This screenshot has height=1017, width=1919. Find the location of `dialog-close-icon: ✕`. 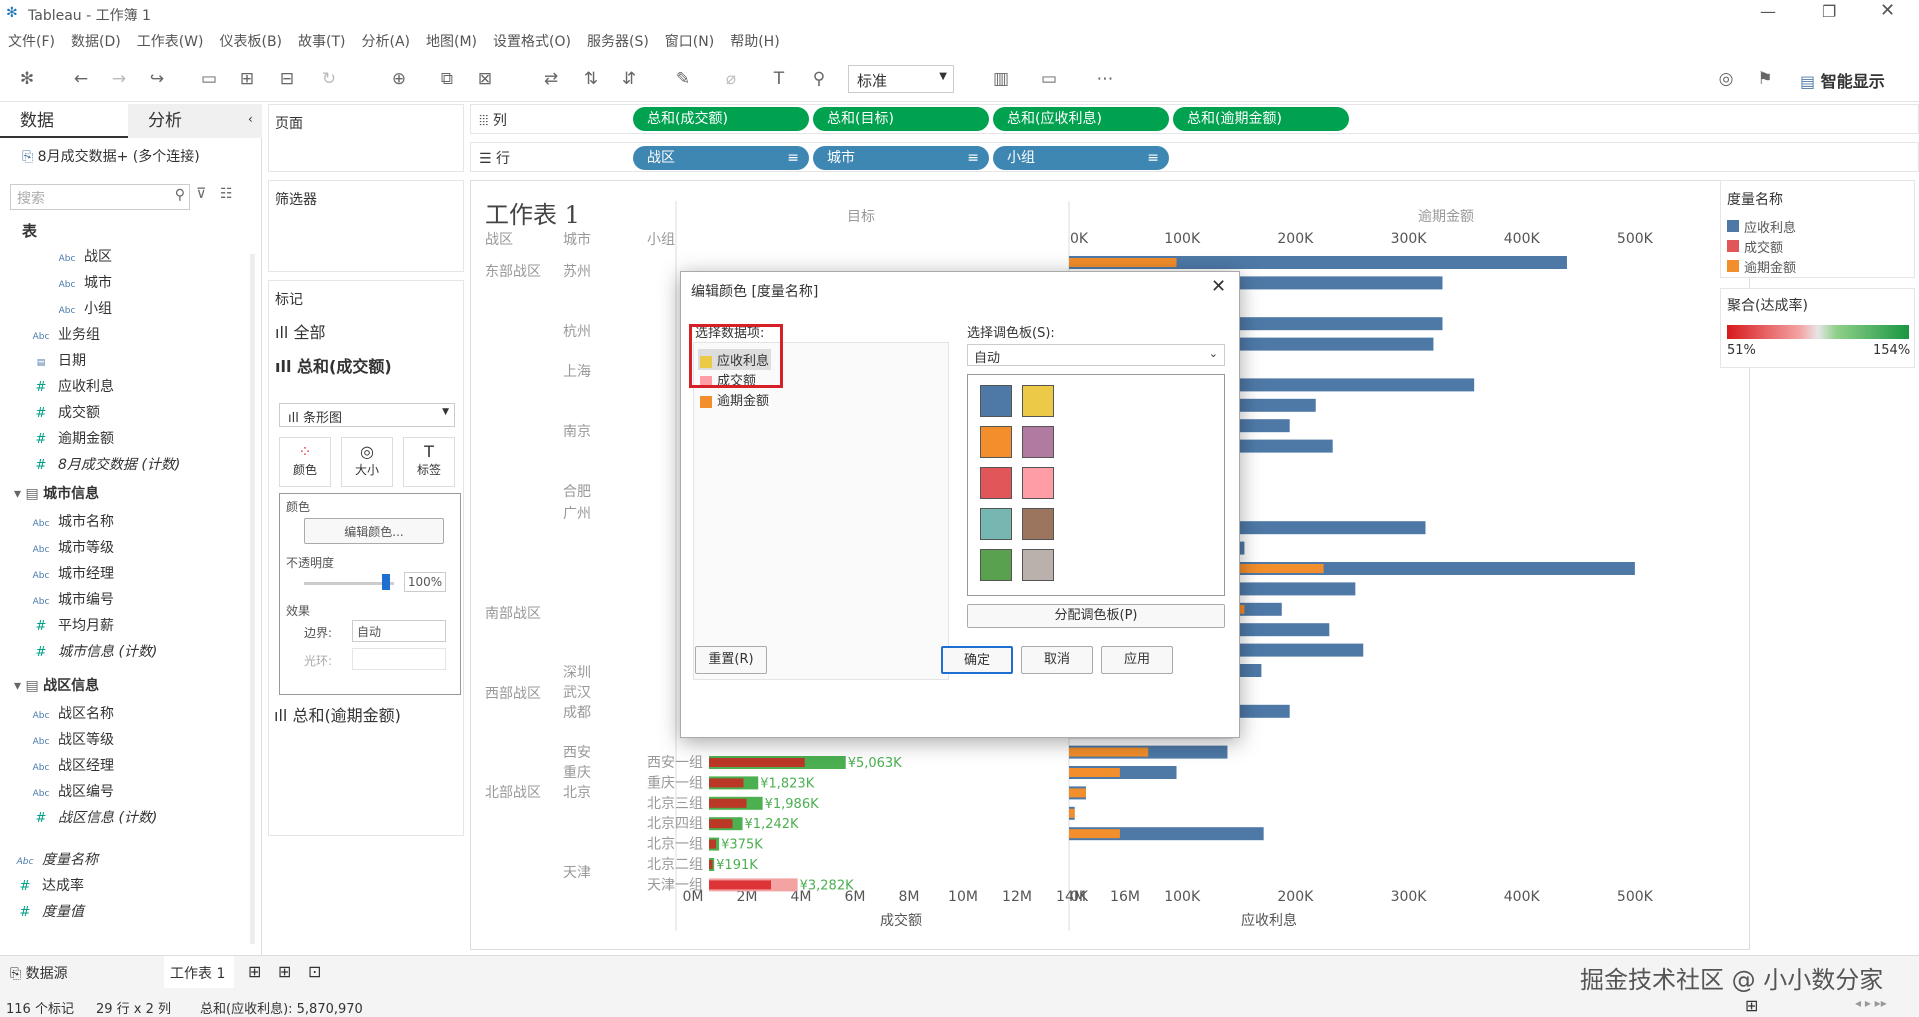

dialog-close-icon: ✕ is located at coordinates (1218, 286).